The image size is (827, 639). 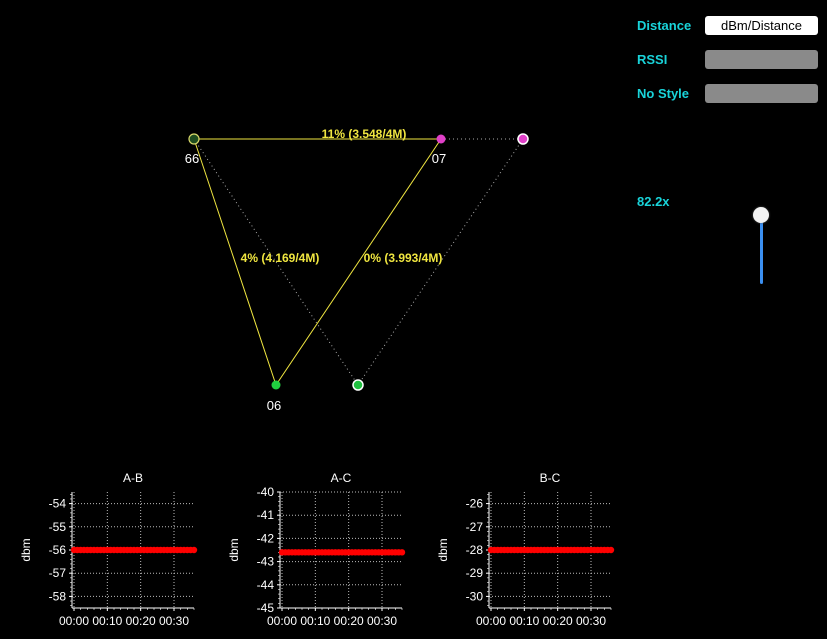 What do you see at coordinates (550, 478) in the screenshot?
I see `chart-title: B-C` at bounding box center [550, 478].